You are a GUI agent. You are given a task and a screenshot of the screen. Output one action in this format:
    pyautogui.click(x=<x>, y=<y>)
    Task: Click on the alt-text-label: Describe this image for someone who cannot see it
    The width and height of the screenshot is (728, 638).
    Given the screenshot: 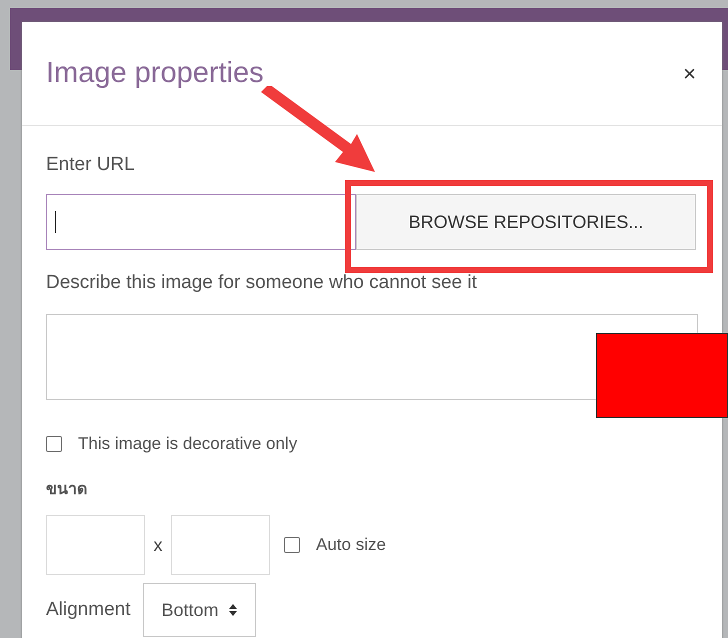 What is the action you would take?
    pyautogui.click(x=261, y=283)
    